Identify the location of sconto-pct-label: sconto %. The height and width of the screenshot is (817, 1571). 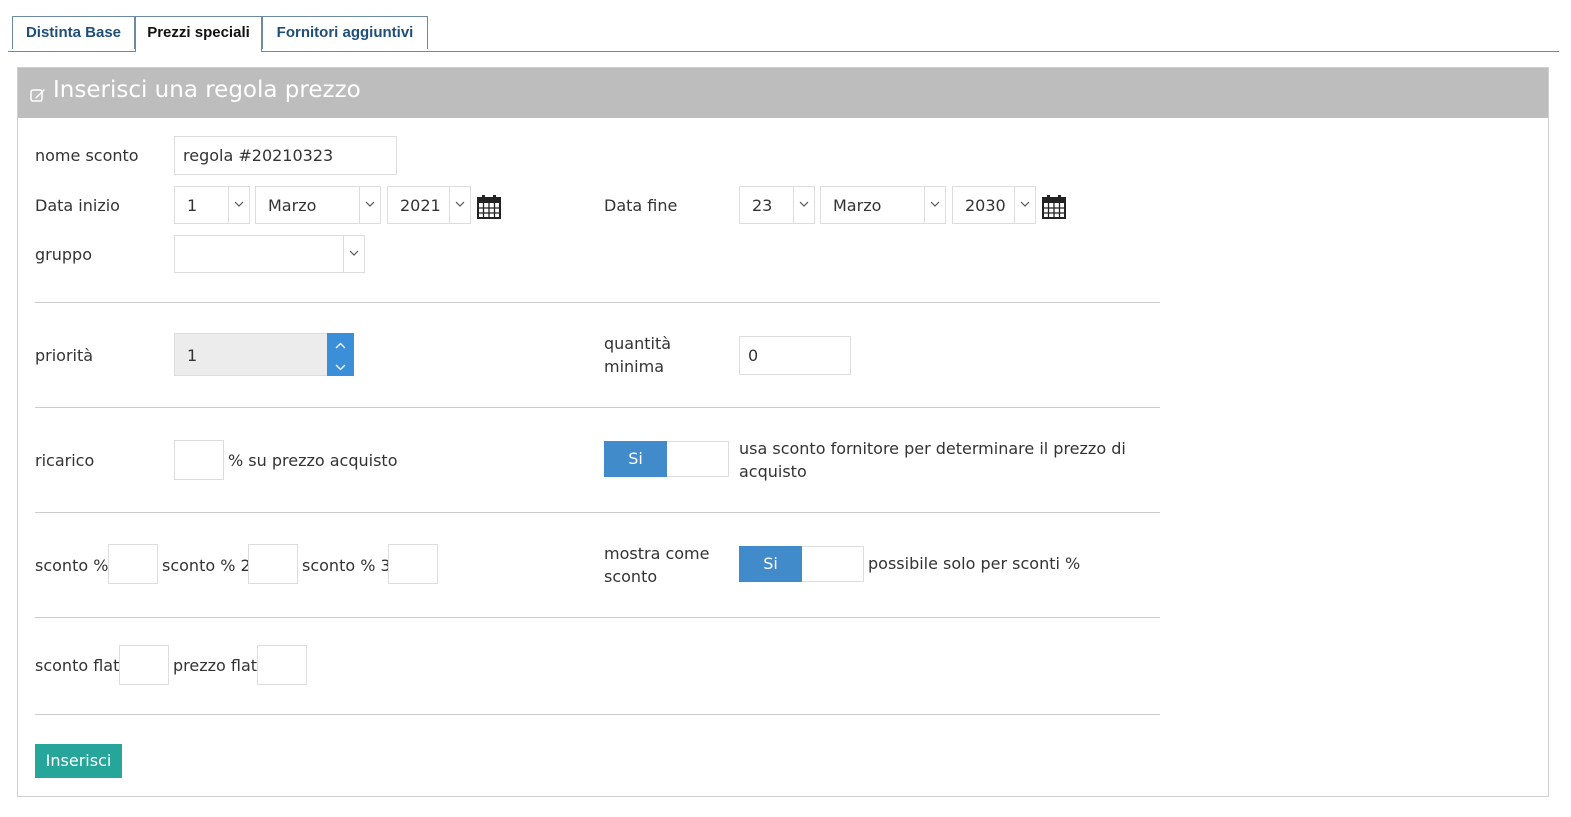
(72, 565).